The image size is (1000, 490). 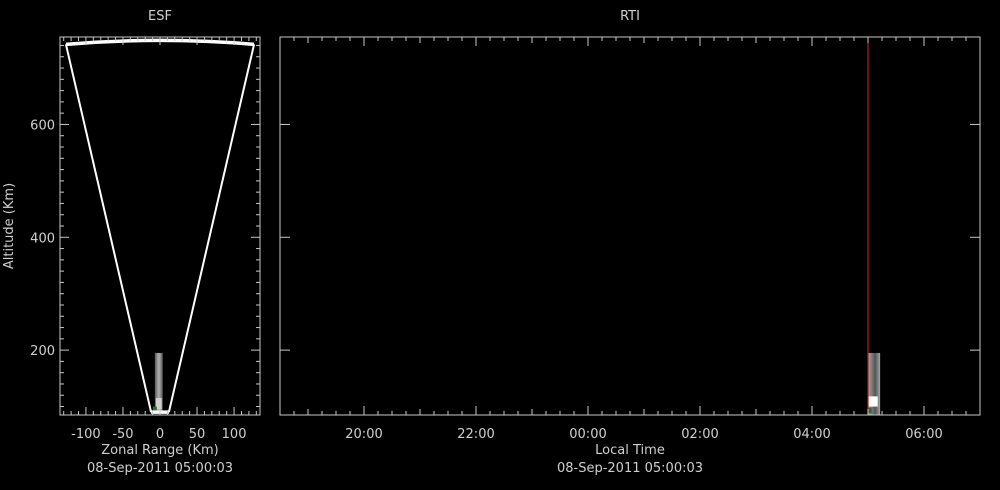 I want to click on esf-y-tick-label: 200, so click(x=42, y=351).